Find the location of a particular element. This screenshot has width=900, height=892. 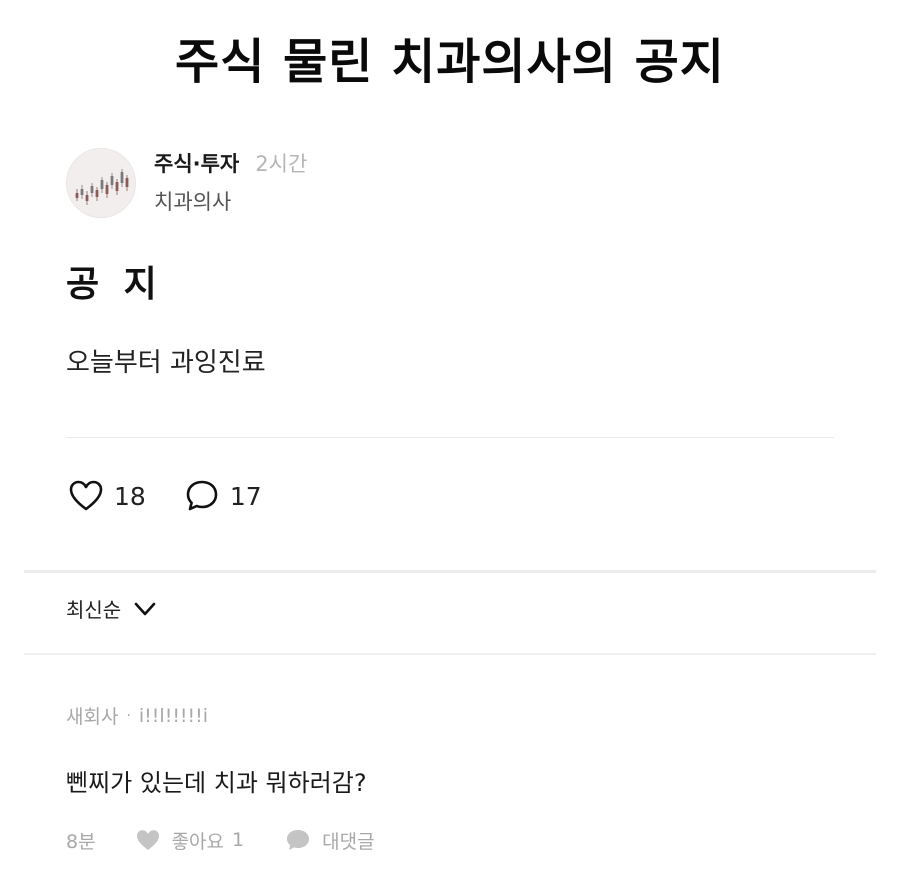

comment-like-label: 좋아요 is located at coordinates (198, 841).